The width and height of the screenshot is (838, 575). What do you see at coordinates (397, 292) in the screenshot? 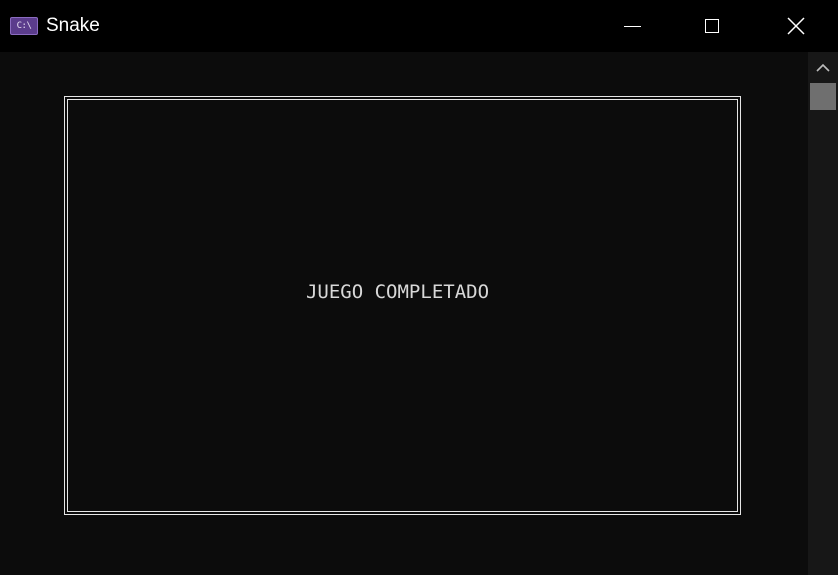
I see `game-complete-message: JUEGO COMPLETADO` at bounding box center [397, 292].